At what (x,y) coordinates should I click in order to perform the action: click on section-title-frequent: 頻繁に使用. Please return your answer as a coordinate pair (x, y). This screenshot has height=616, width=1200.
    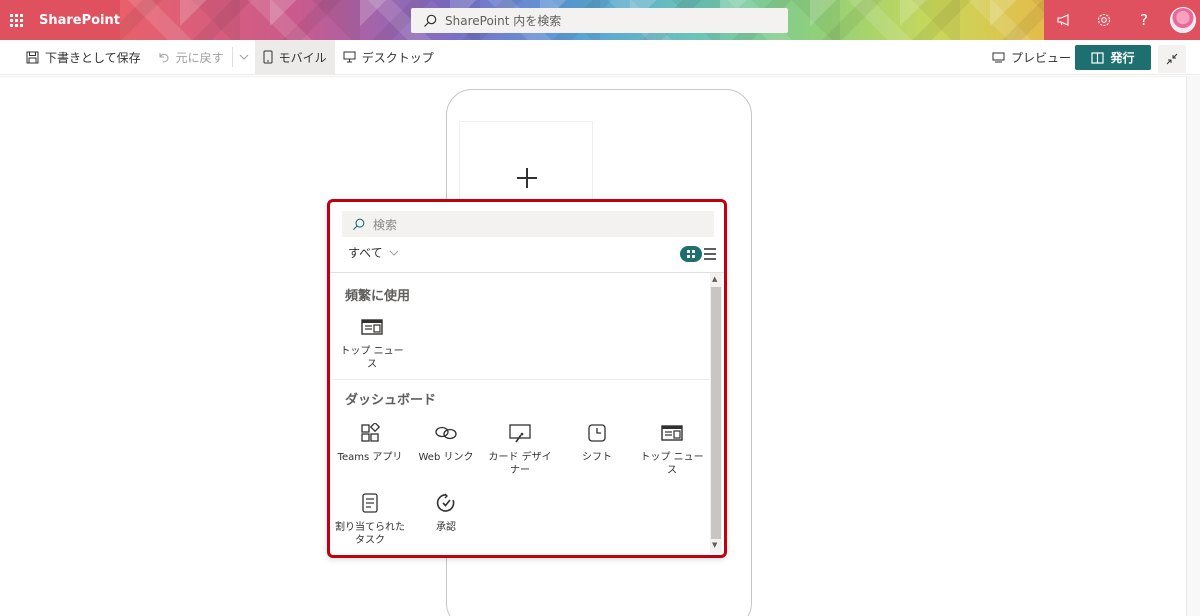
    Looking at the image, I should click on (378, 296).